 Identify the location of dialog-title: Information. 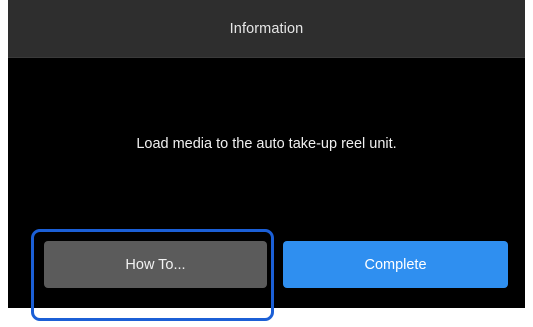
(266, 28).